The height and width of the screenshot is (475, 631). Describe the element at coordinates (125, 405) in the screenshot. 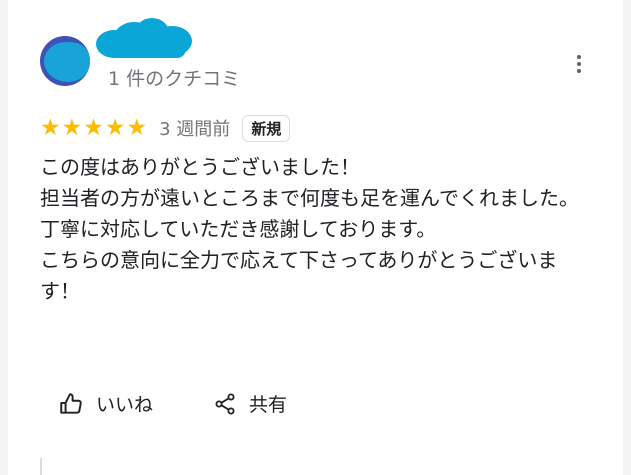

I see `like-label: いいね` at that location.